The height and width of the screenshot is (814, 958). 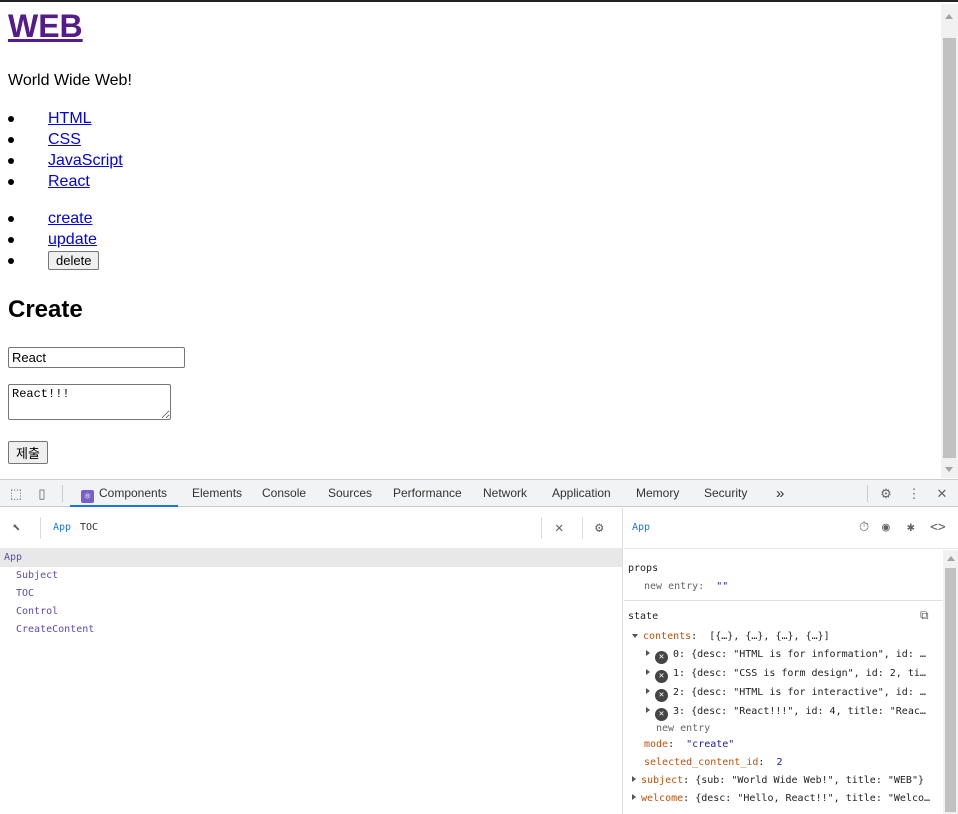 What do you see at coordinates (911, 527) in the screenshot?
I see `bug-icon: ✱` at bounding box center [911, 527].